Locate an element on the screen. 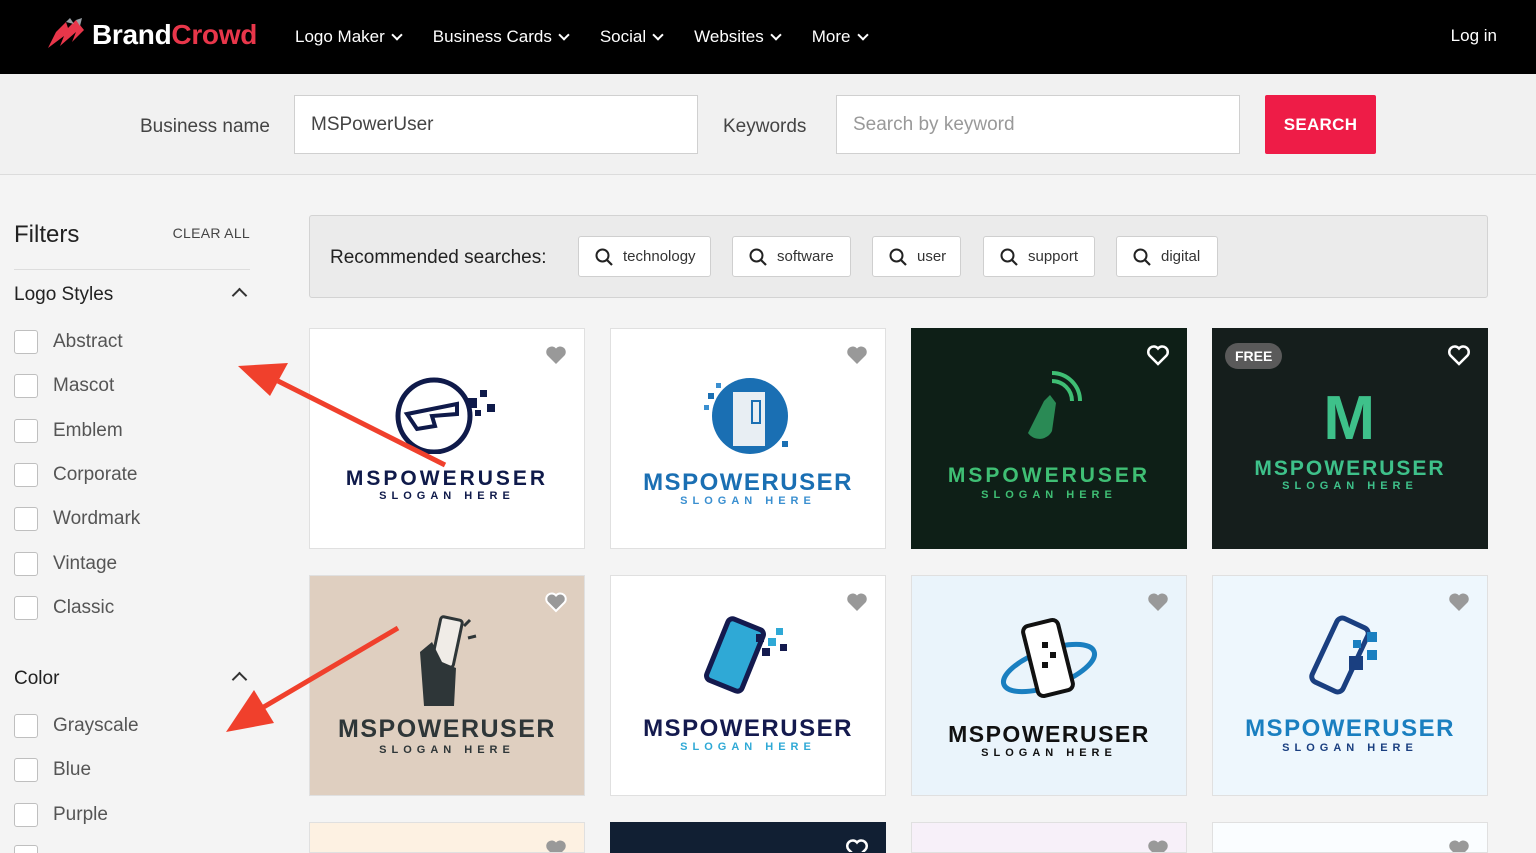  chip-technology: technology is located at coordinates (644, 256).